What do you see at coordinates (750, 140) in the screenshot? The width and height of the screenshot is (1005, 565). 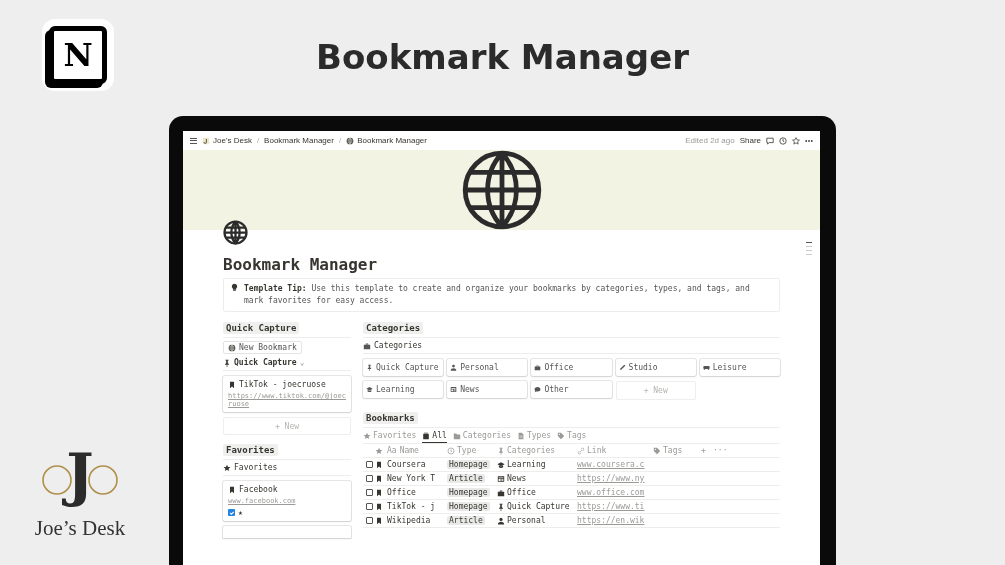 I see `share-button: Share` at bounding box center [750, 140].